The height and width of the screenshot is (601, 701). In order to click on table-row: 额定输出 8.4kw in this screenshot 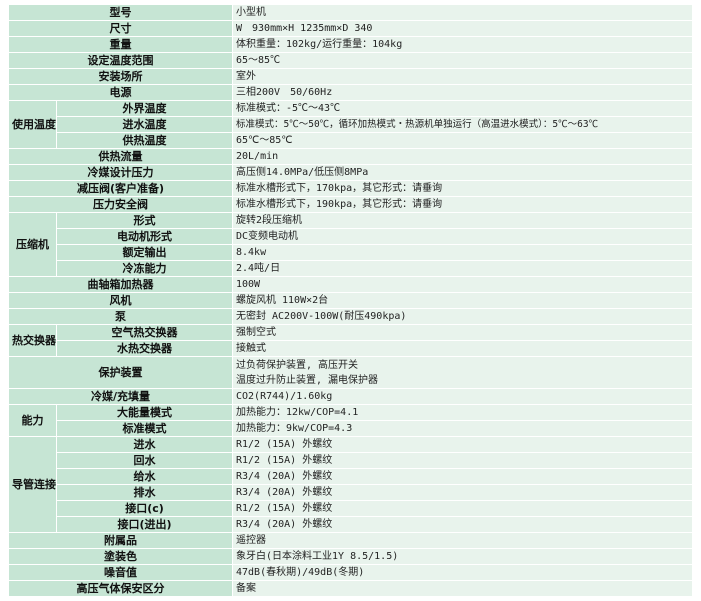, I will do `click(351, 252)`.